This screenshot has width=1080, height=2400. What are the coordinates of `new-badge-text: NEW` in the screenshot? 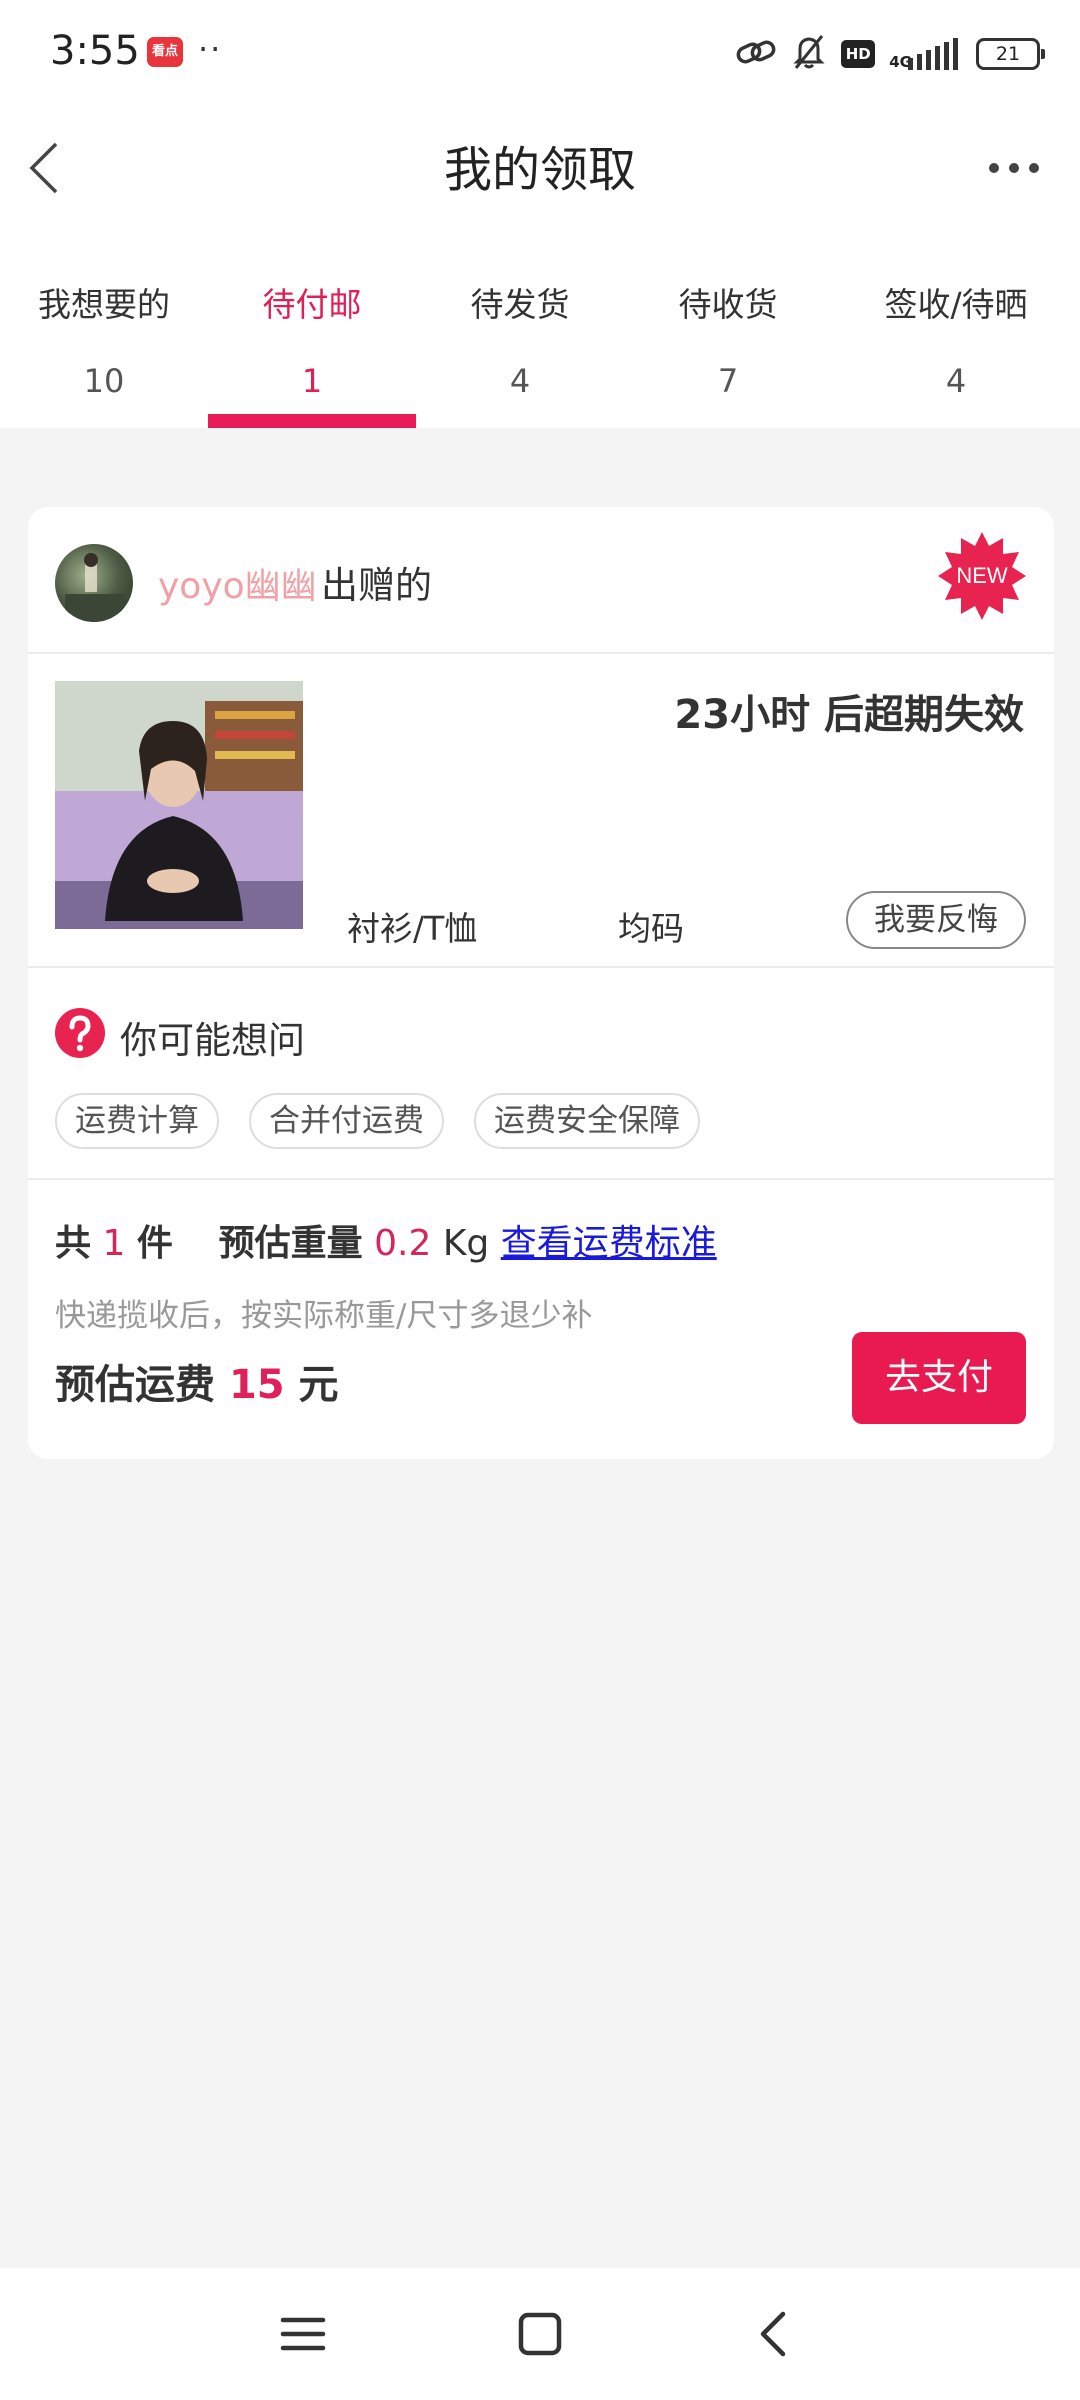 It's located at (982, 575).